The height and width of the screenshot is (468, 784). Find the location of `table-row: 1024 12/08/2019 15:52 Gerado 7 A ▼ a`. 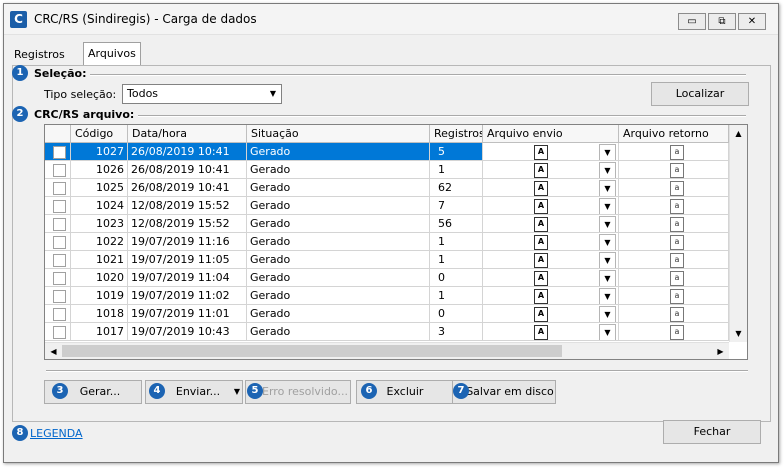

table-row: 1024 12/08/2019 15:52 Gerado 7 A ▼ a is located at coordinates (387, 206).